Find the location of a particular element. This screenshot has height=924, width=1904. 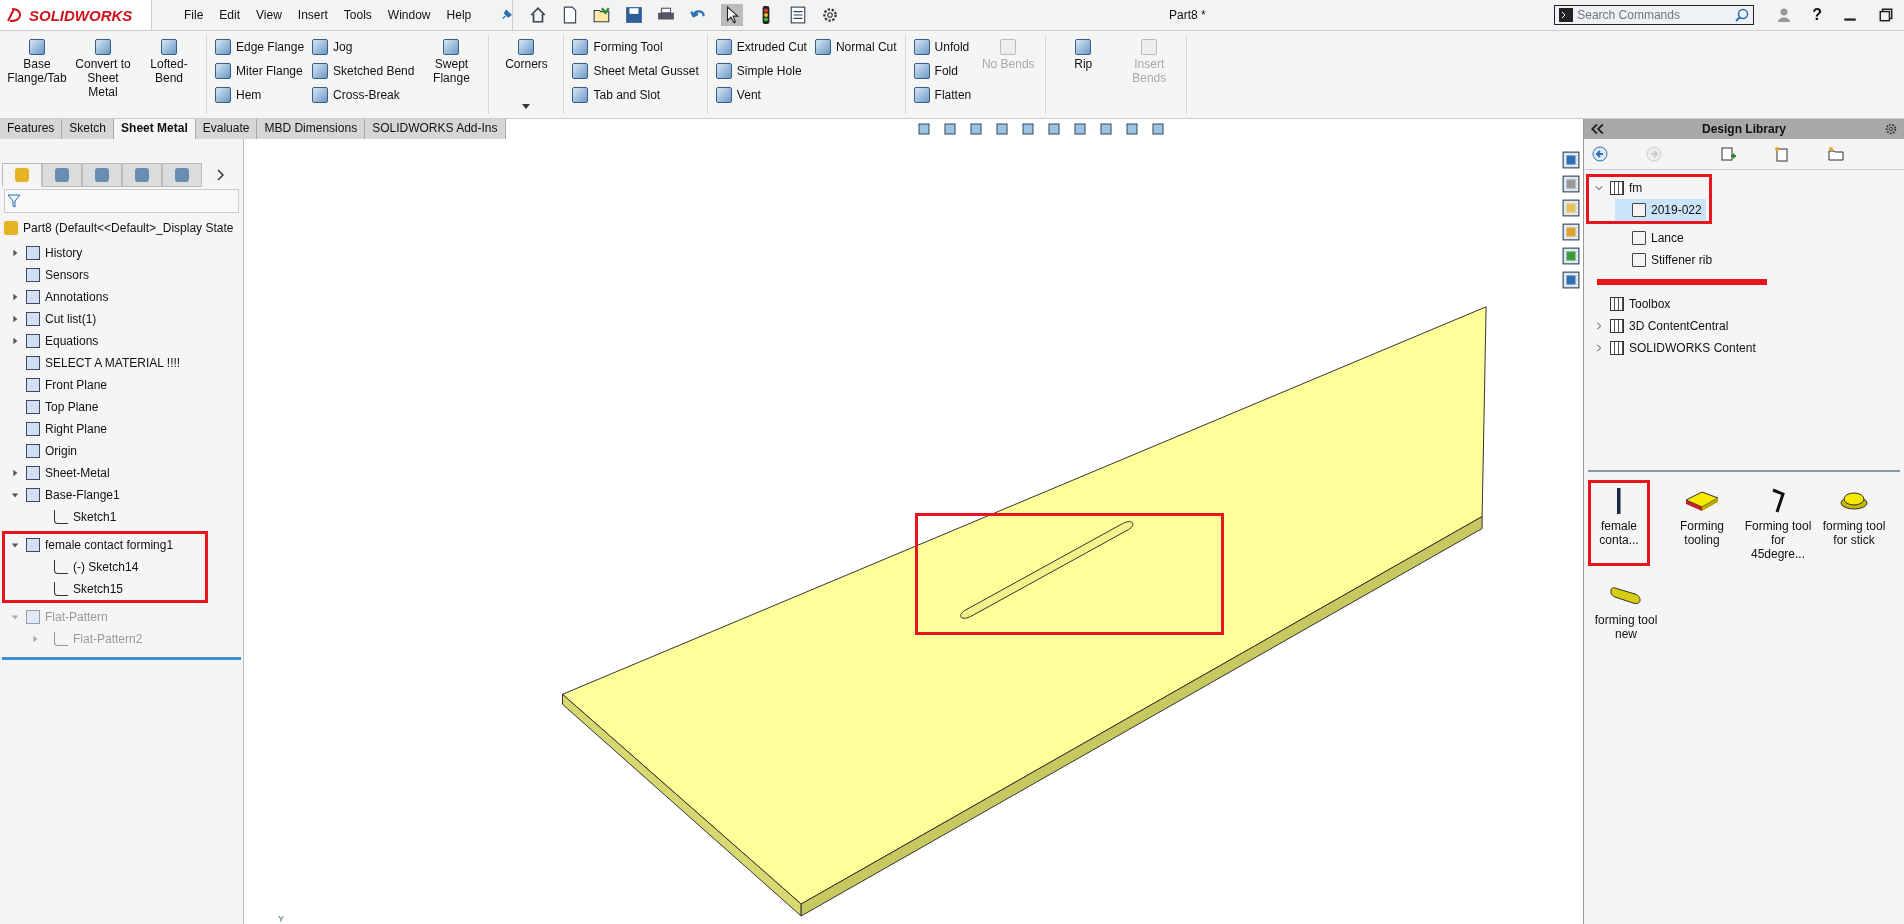

ribbon-button: Rip is located at coordinates (1083, 53).